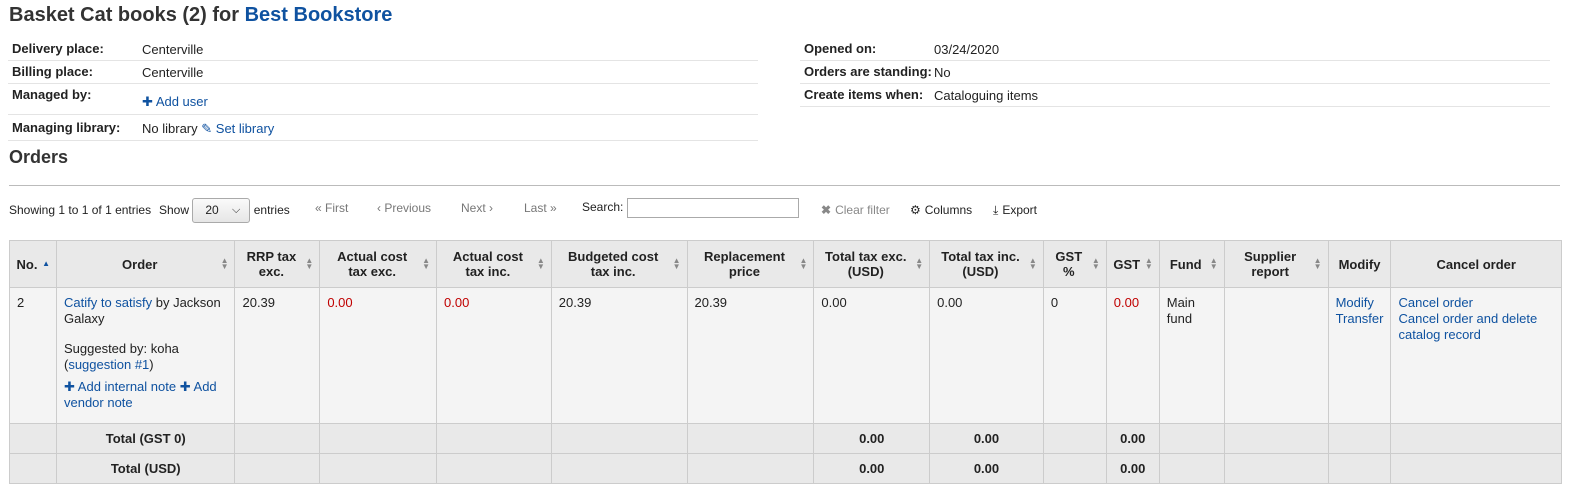 The width and height of the screenshot is (1576, 494). Describe the element at coordinates (173, 72) in the screenshot. I see `billing-place-value: Centerville` at that location.